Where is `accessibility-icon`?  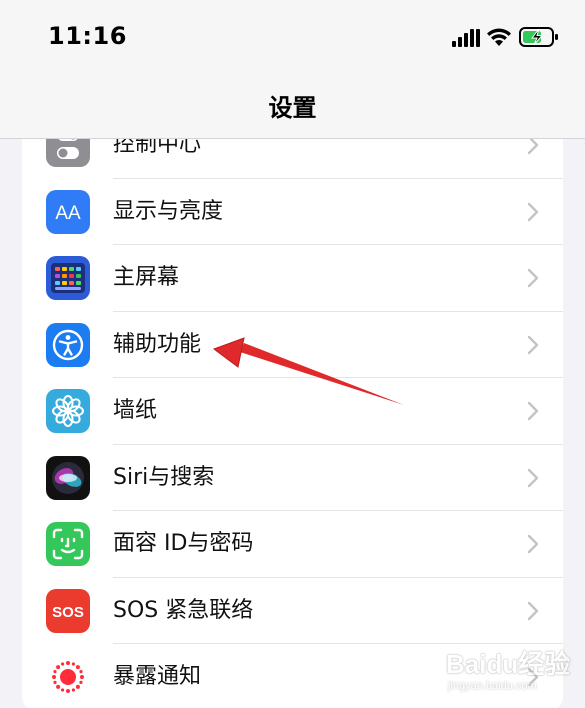
accessibility-icon is located at coordinates (68, 344).